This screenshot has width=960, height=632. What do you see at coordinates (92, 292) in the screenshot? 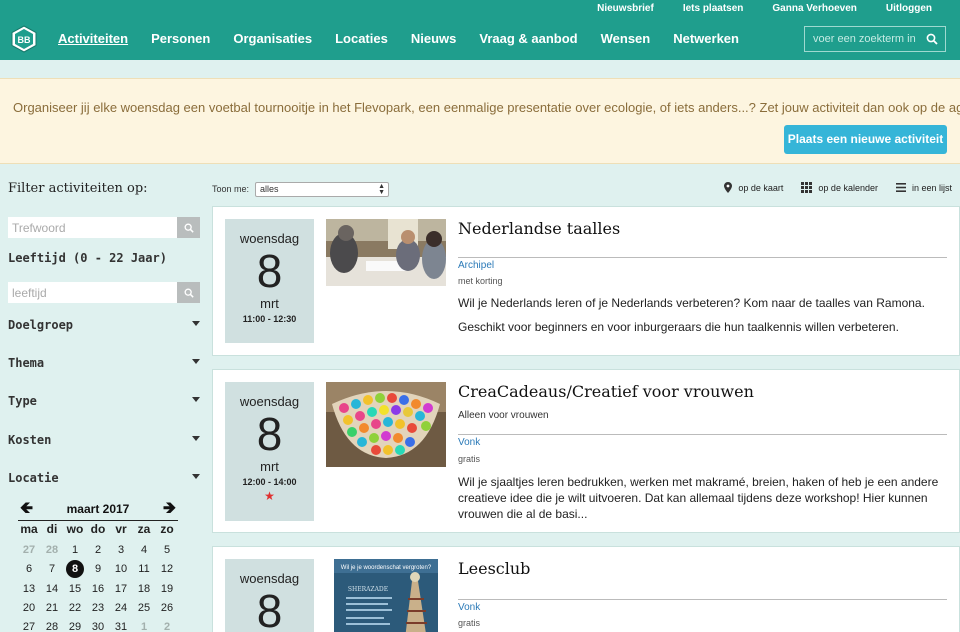
I see `age-input` at bounding box center [92, 292].